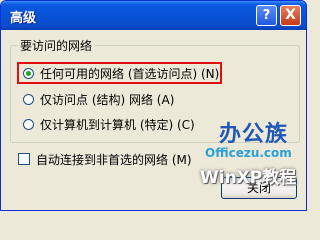  I want to click on radio-label: 仅计算机到计算机 (特定) (C), so click(117, 124).